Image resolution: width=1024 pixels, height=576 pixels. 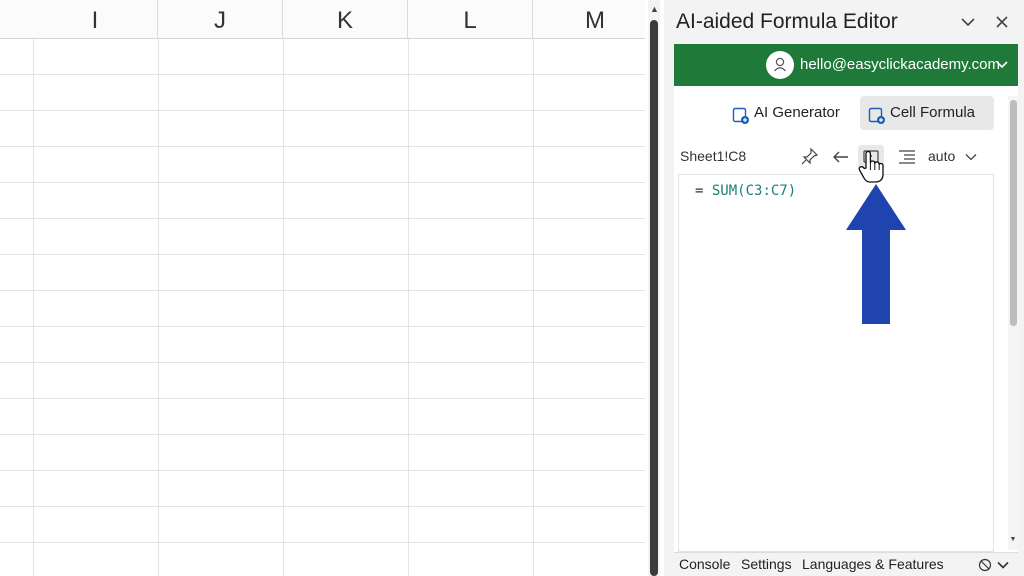 I want to click on column-header-row: I J K L M, so click(x=322, y=19).